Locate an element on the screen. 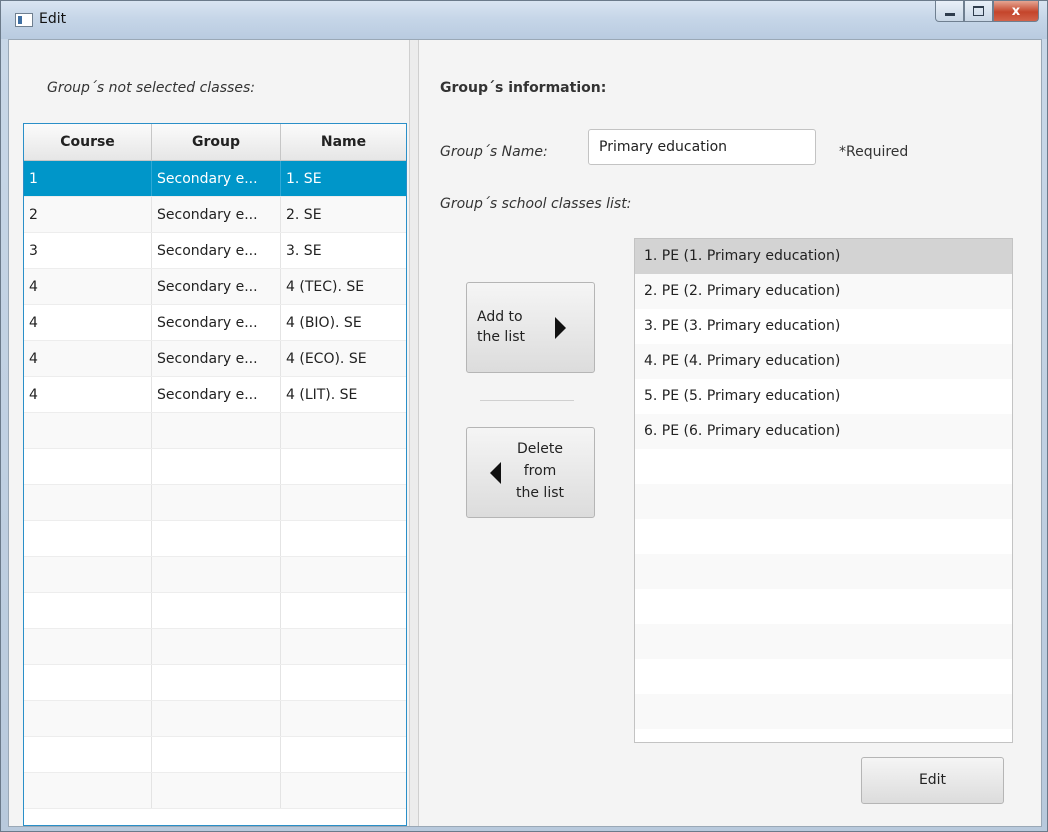 Image resolution: width=1048 pixels, height=832 pixels. table-row: 4 Secondary e... 4 (BIO). SE is located at coordinates (215, 323).